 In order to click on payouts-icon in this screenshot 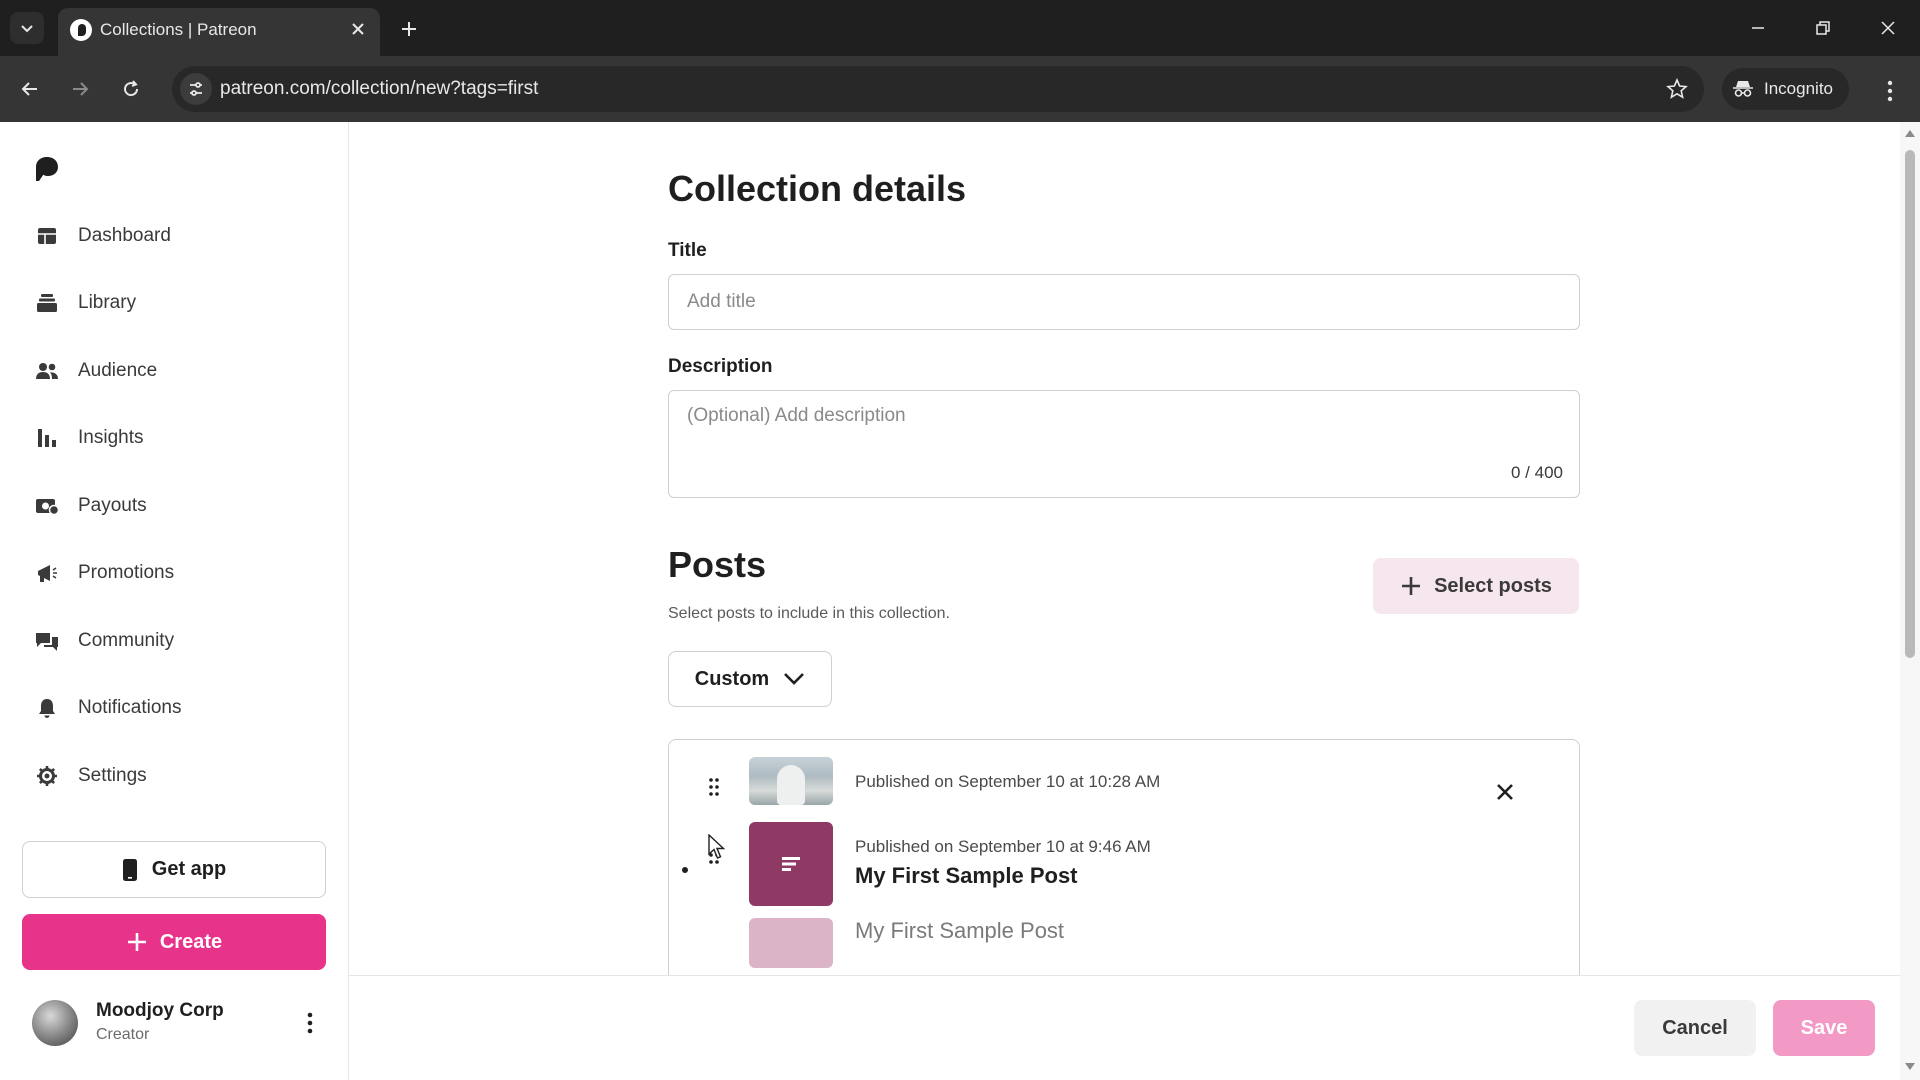, I will do `click(47, 506)`.